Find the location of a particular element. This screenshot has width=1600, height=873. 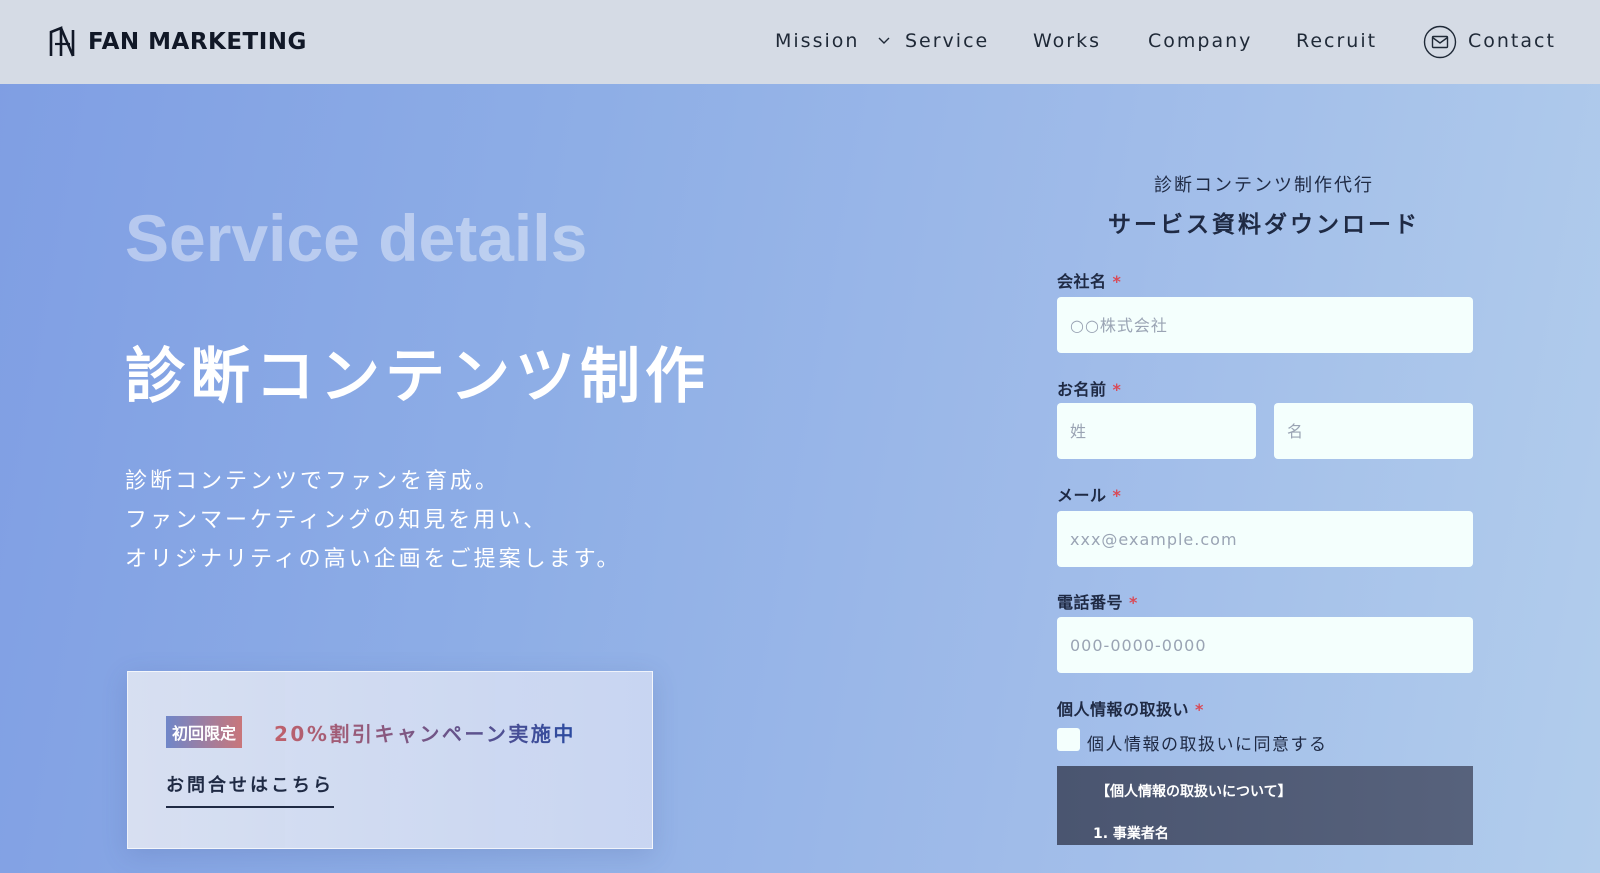

mail-icon is located at coordinates (1440, 42).